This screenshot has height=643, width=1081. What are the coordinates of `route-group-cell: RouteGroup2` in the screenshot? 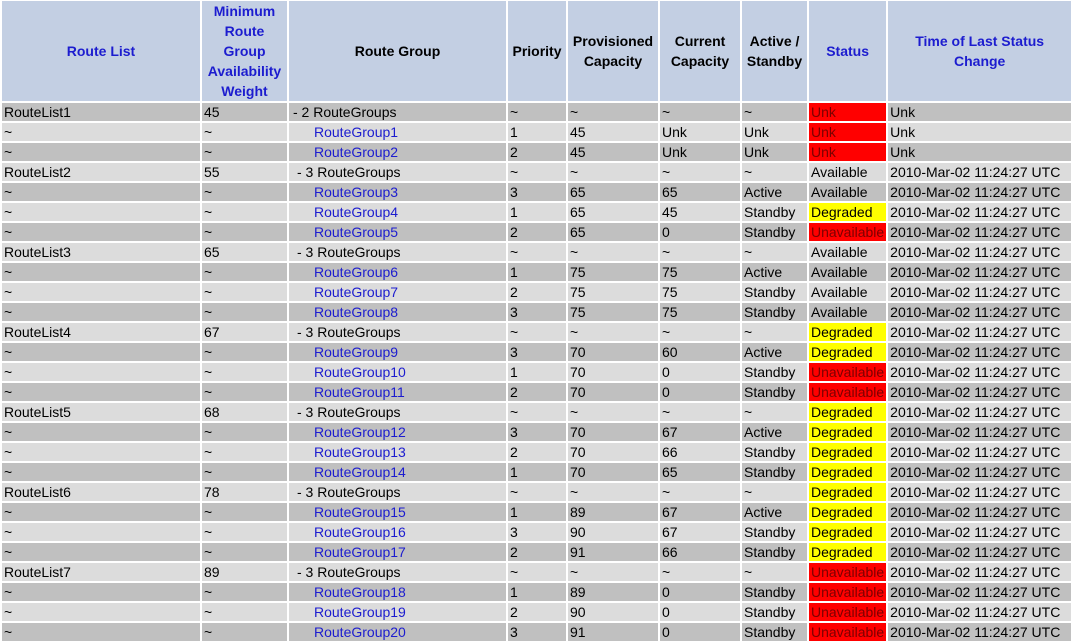 It's located at (397, 152).